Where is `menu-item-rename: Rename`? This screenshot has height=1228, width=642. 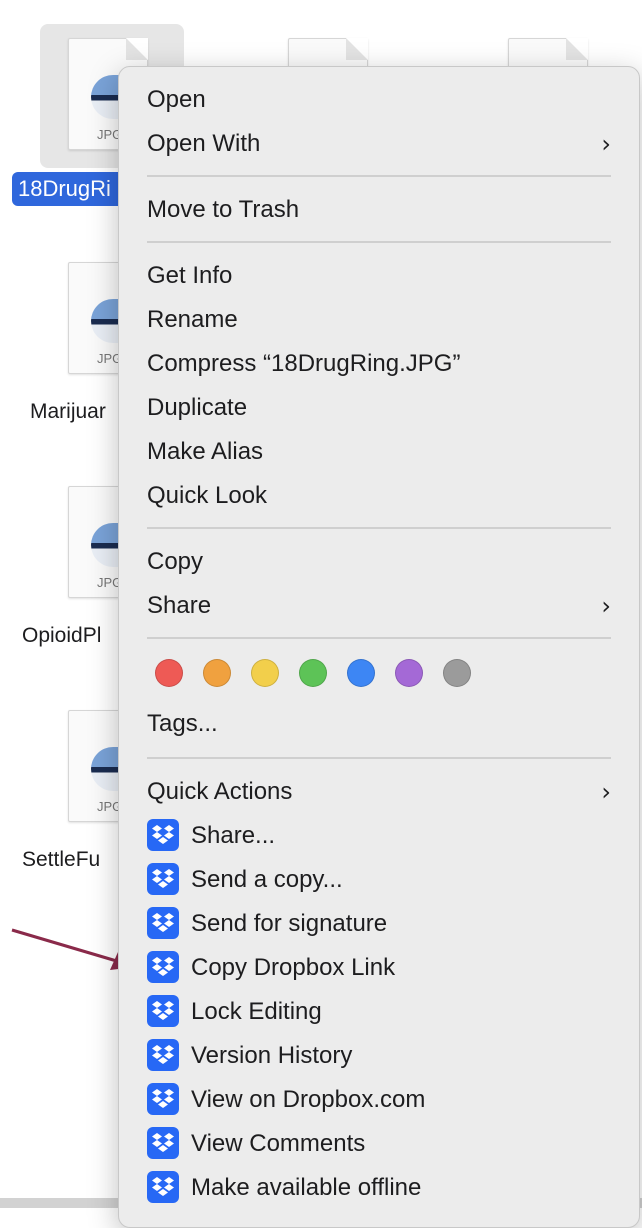
menu-item-rename: Rename is located at coordinates (379, 320).